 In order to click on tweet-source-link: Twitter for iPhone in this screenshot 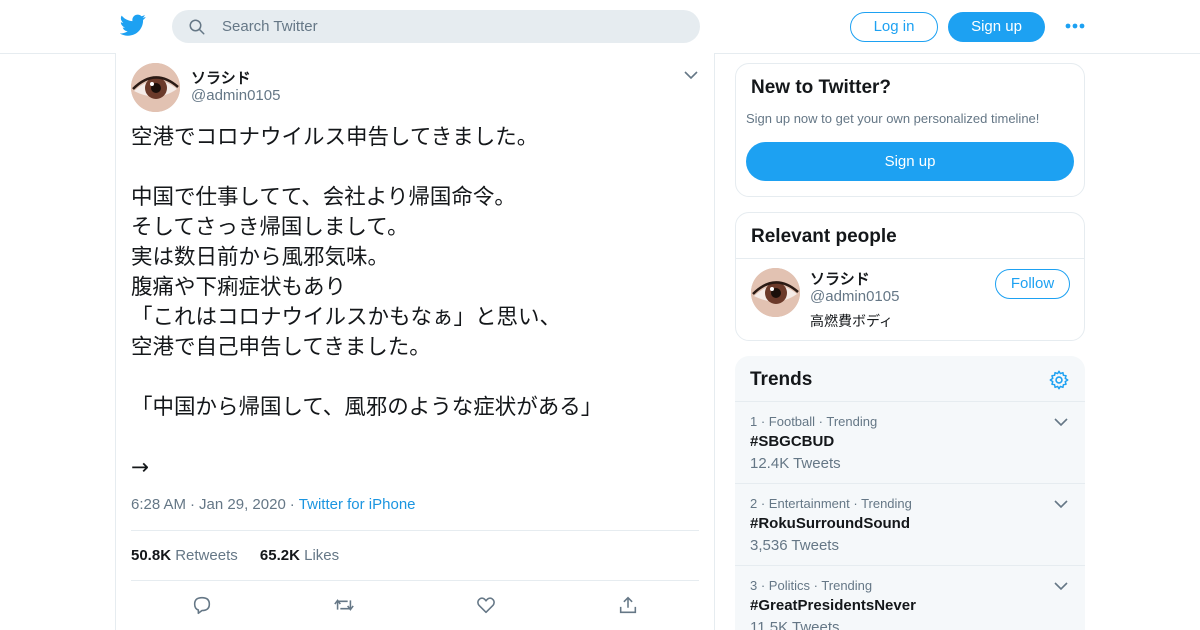, I will do `click(357, 504)`.